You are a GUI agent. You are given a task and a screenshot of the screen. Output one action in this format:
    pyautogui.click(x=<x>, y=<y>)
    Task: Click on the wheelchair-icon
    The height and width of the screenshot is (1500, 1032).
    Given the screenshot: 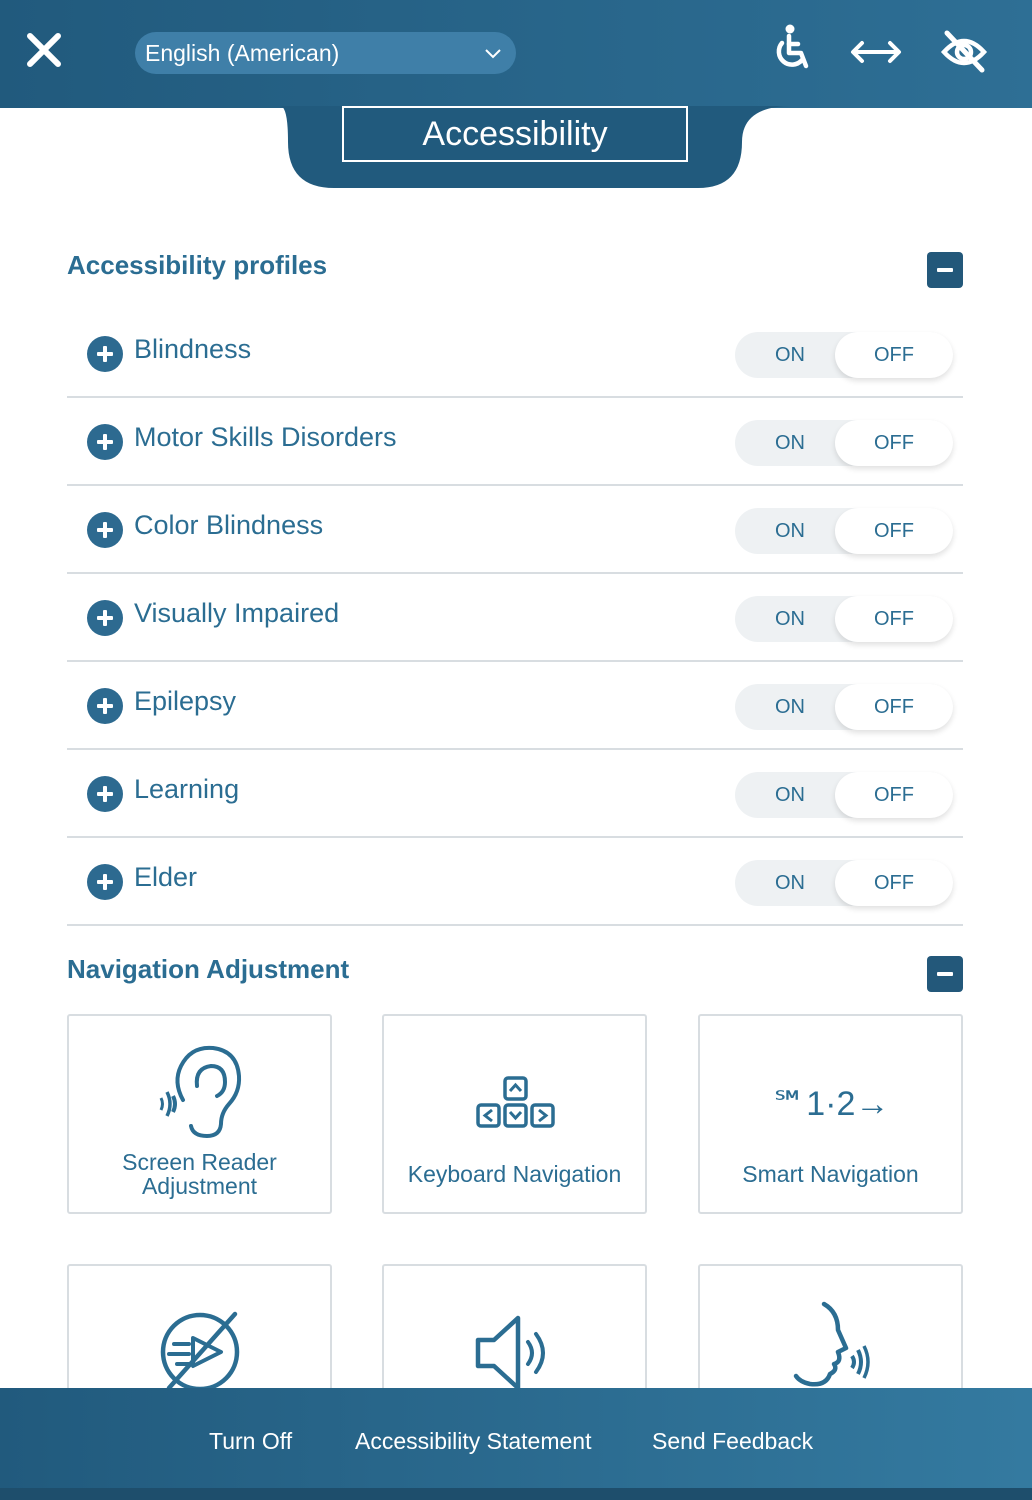 What is the action you would take?
    pyautogui.click(x=792, y=48)
    